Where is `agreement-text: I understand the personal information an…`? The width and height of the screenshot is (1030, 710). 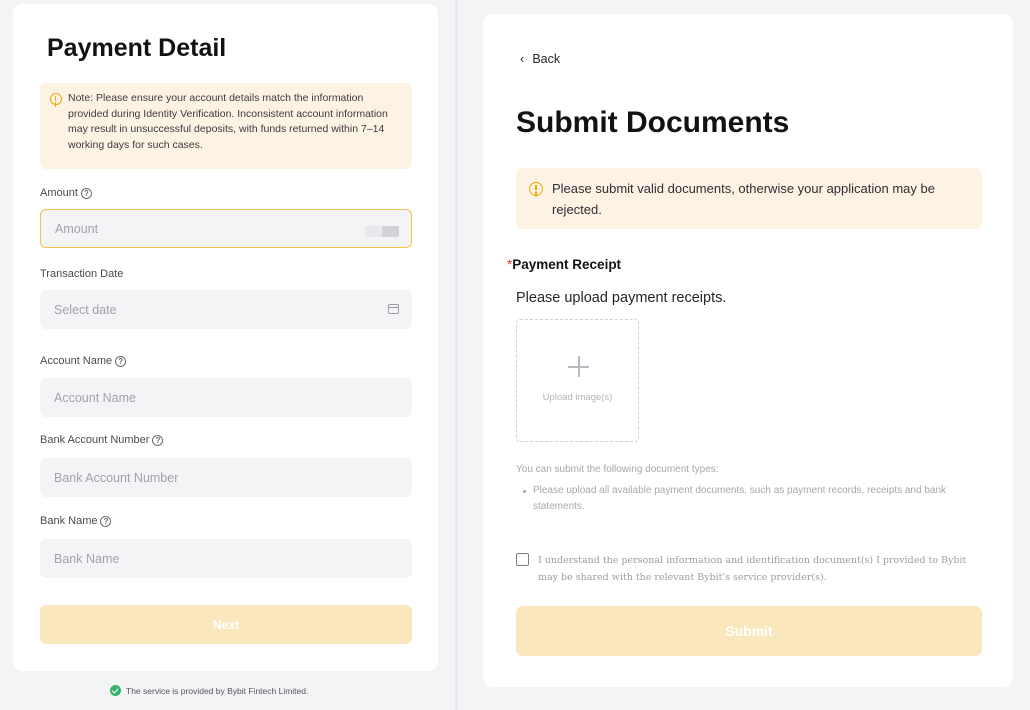
agreement-text: I understand the personal information an… is located at coordinates (752, 569).